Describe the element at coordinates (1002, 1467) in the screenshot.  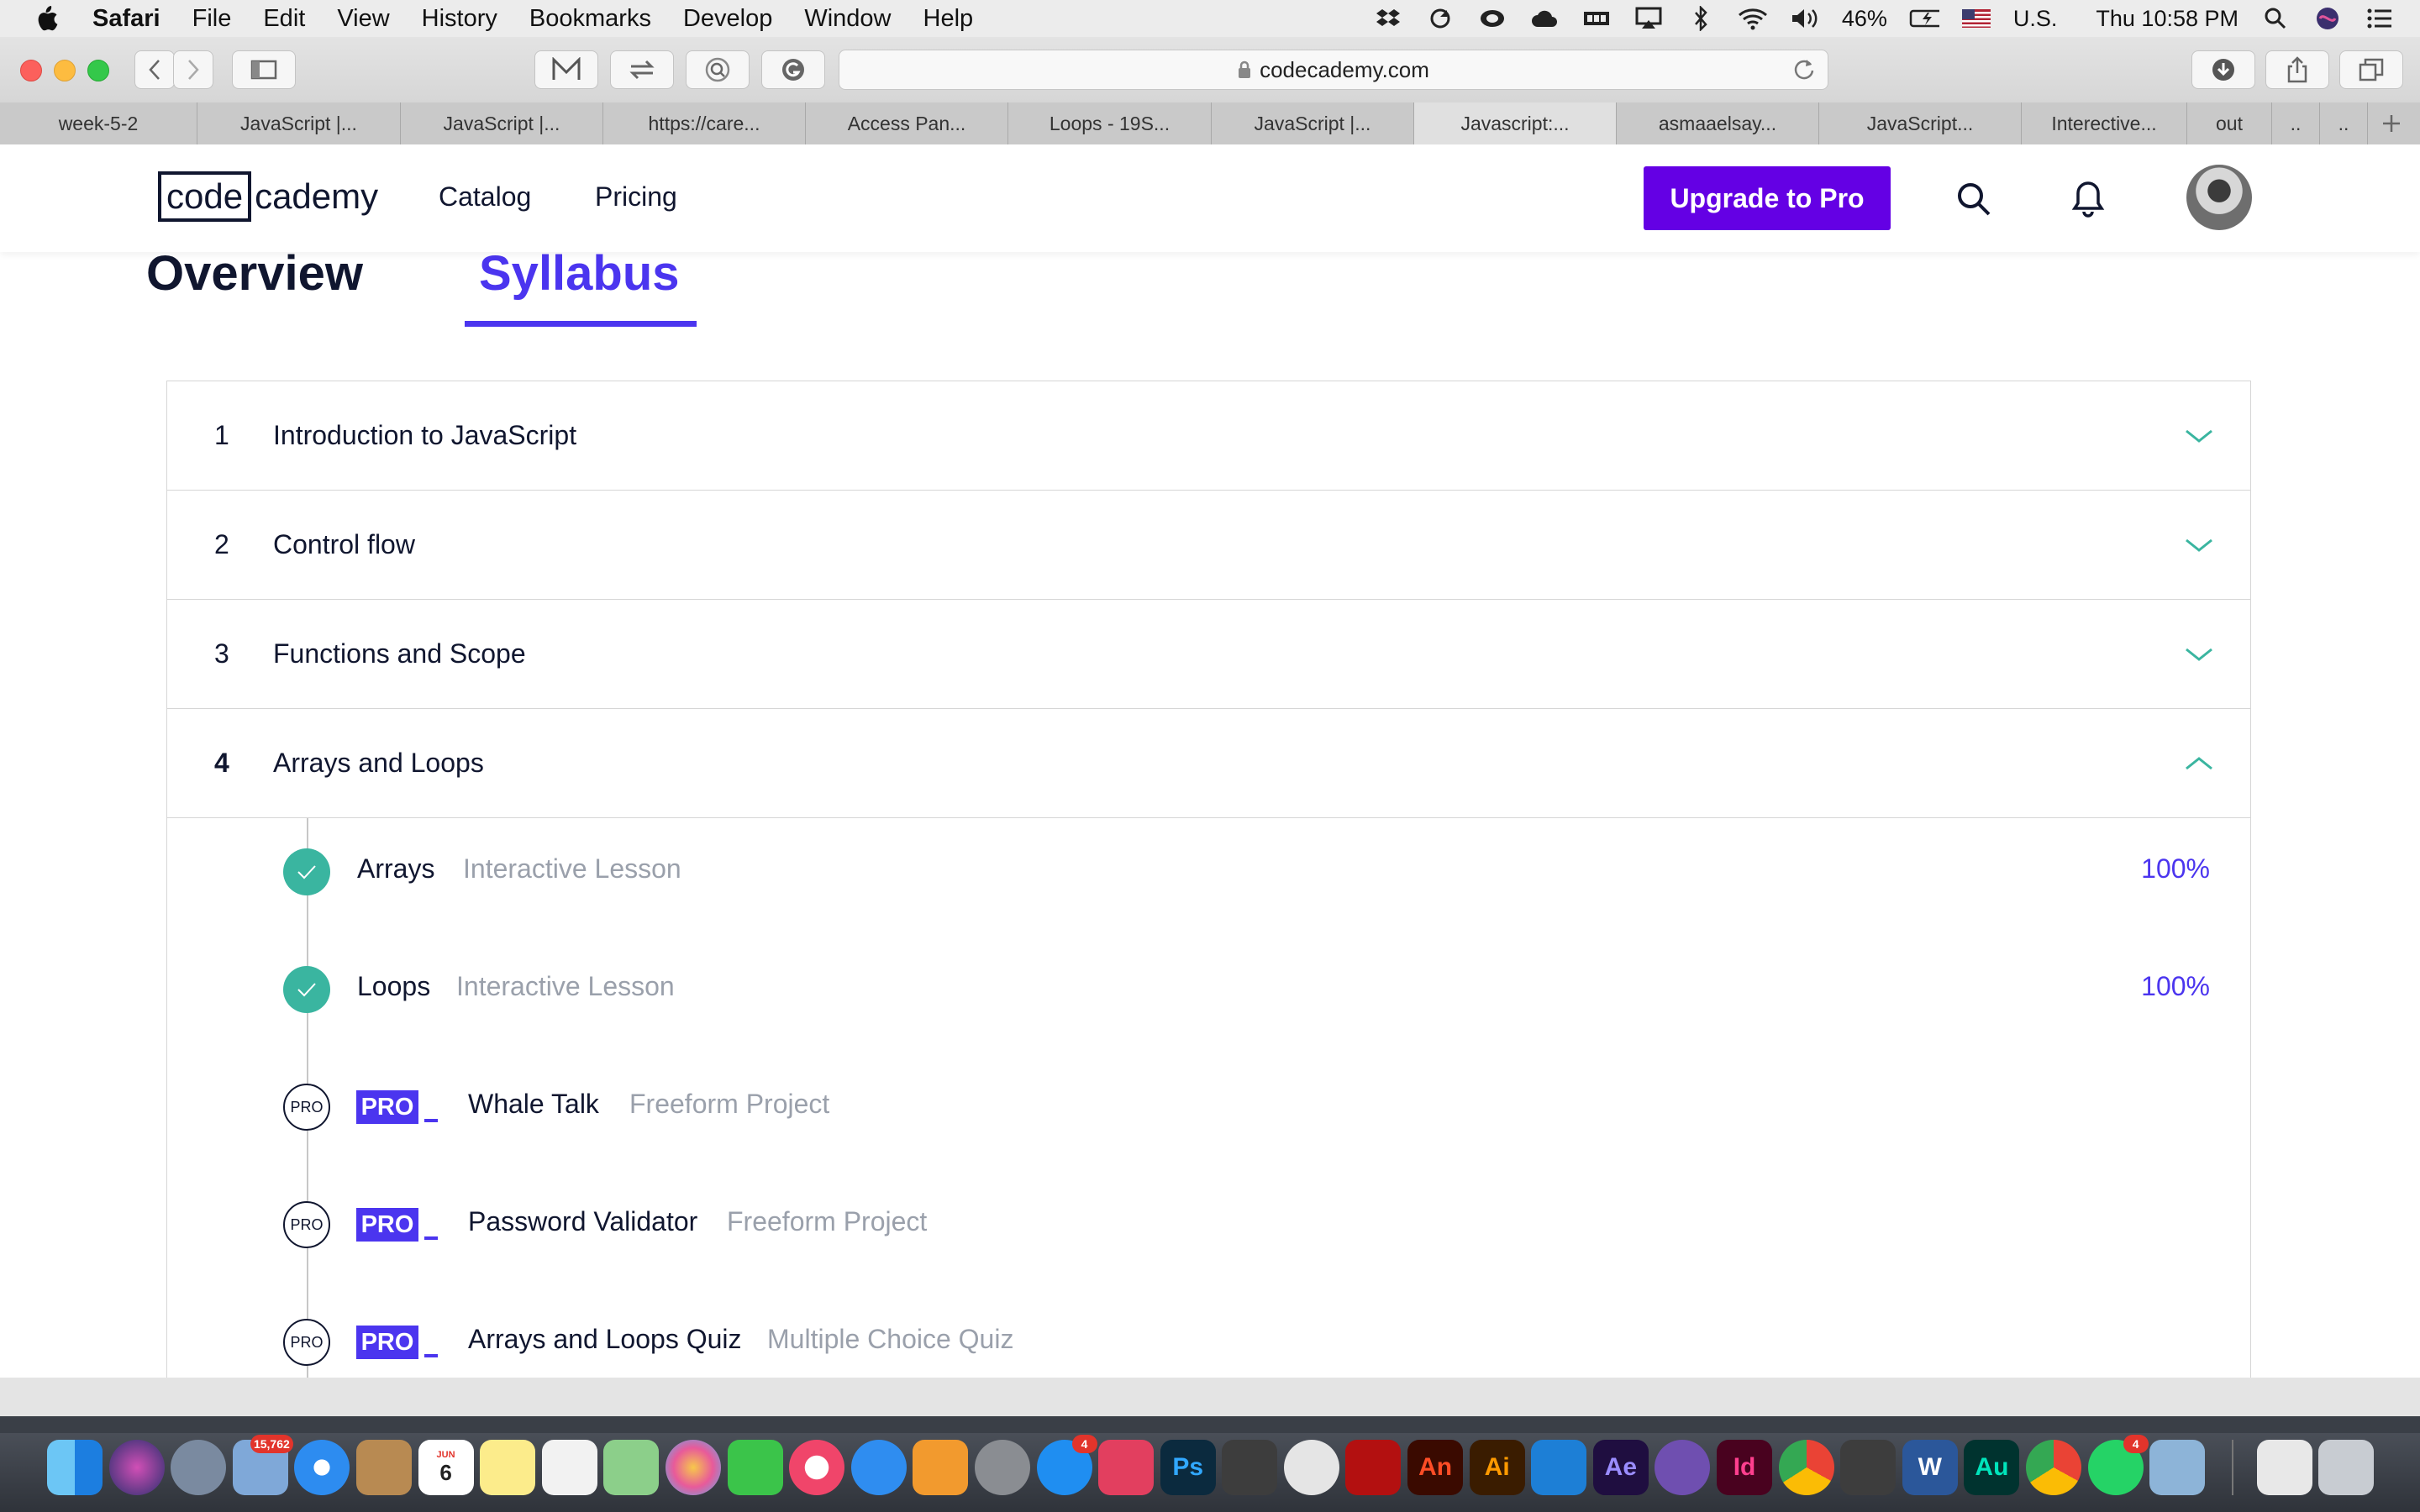
I see `system-preferences-icon` at that location.